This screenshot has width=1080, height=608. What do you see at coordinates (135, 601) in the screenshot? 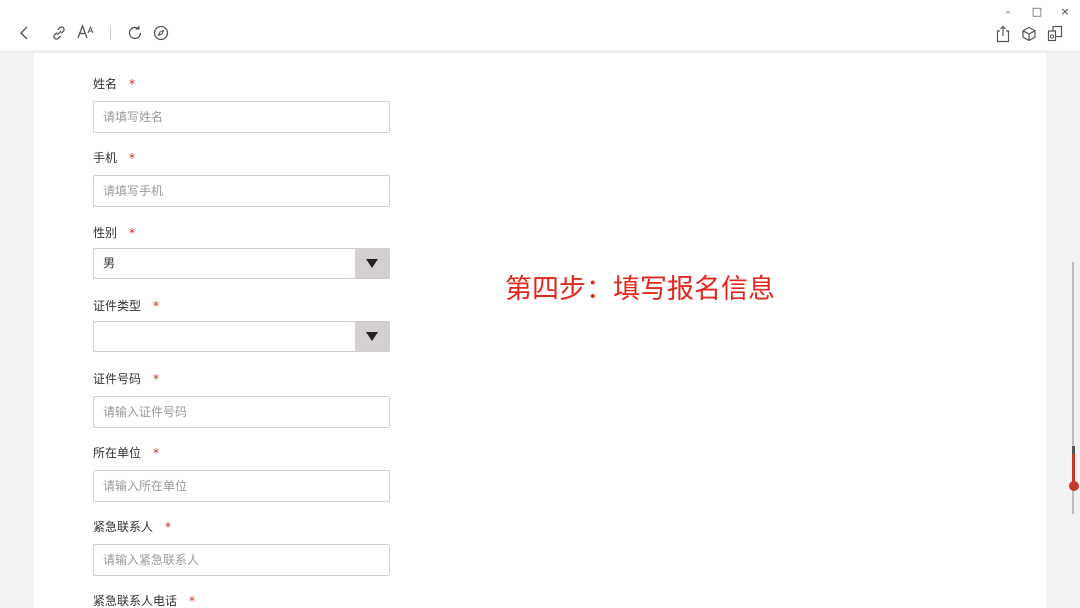
I see `emergency-phone-label: 紧急联系人电话` at bounding box center [135, 601].